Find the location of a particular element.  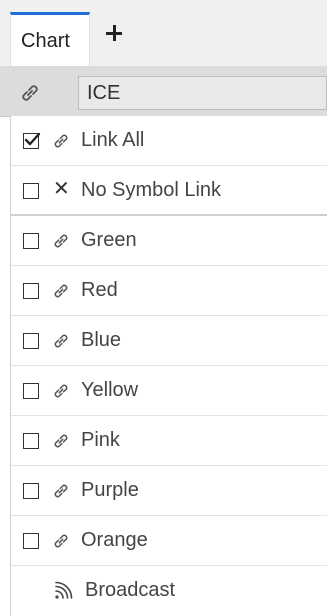

plus-icon is located at coordinates (114, 33).